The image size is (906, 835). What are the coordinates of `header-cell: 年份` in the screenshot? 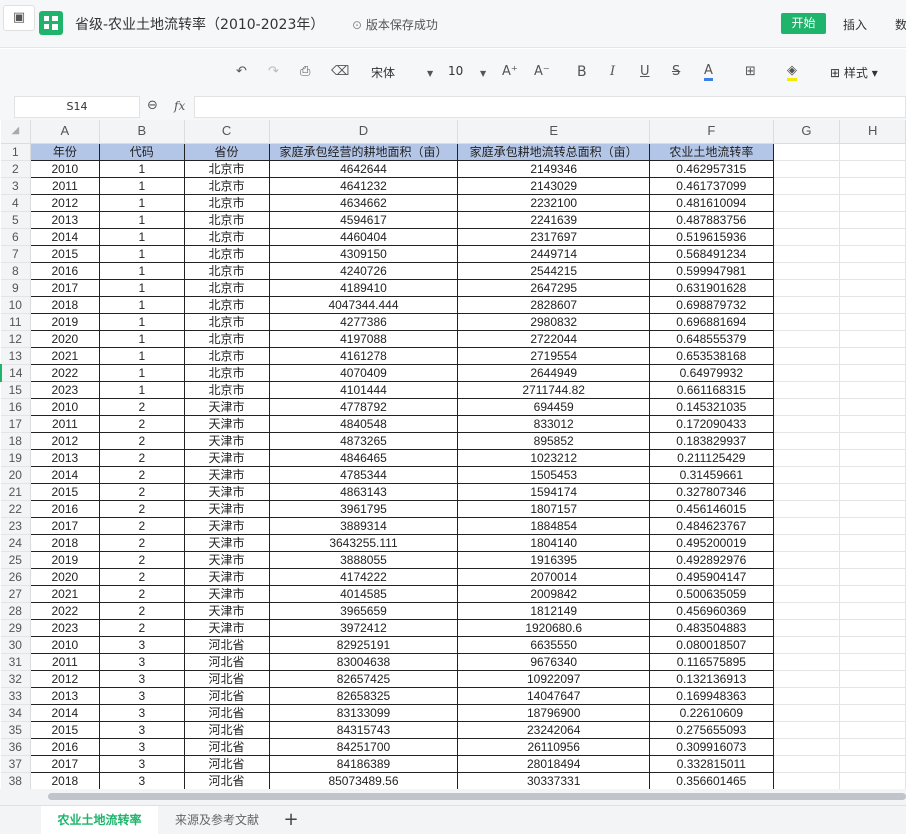 It's located at (65, 151).